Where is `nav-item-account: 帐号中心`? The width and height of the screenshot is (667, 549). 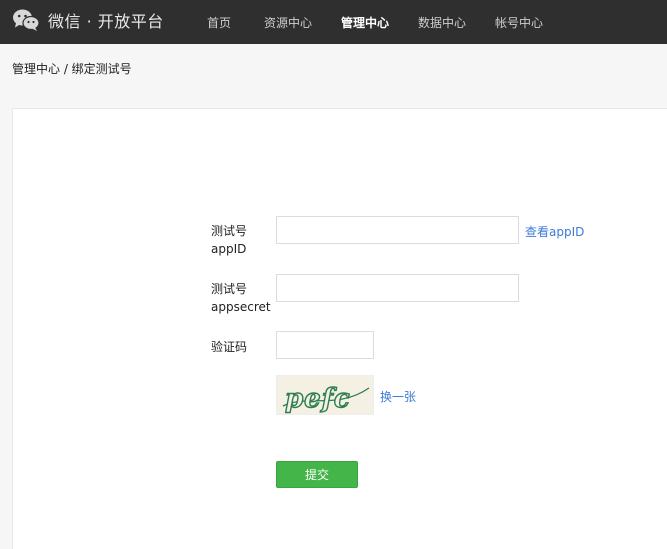 nav-item-account: 帐号中心 is located at coordinates (519, 22).